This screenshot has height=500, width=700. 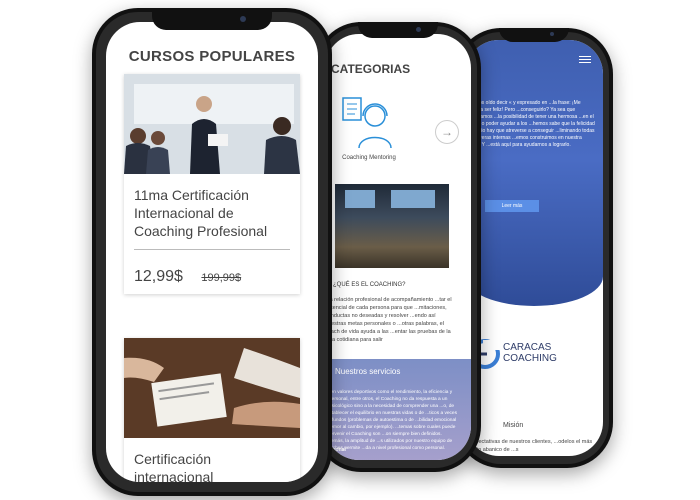 What do you see at coordinates (158, 276) in the screenshot?
I see `course-price: 12,99$` at bounding box center [158, 276].